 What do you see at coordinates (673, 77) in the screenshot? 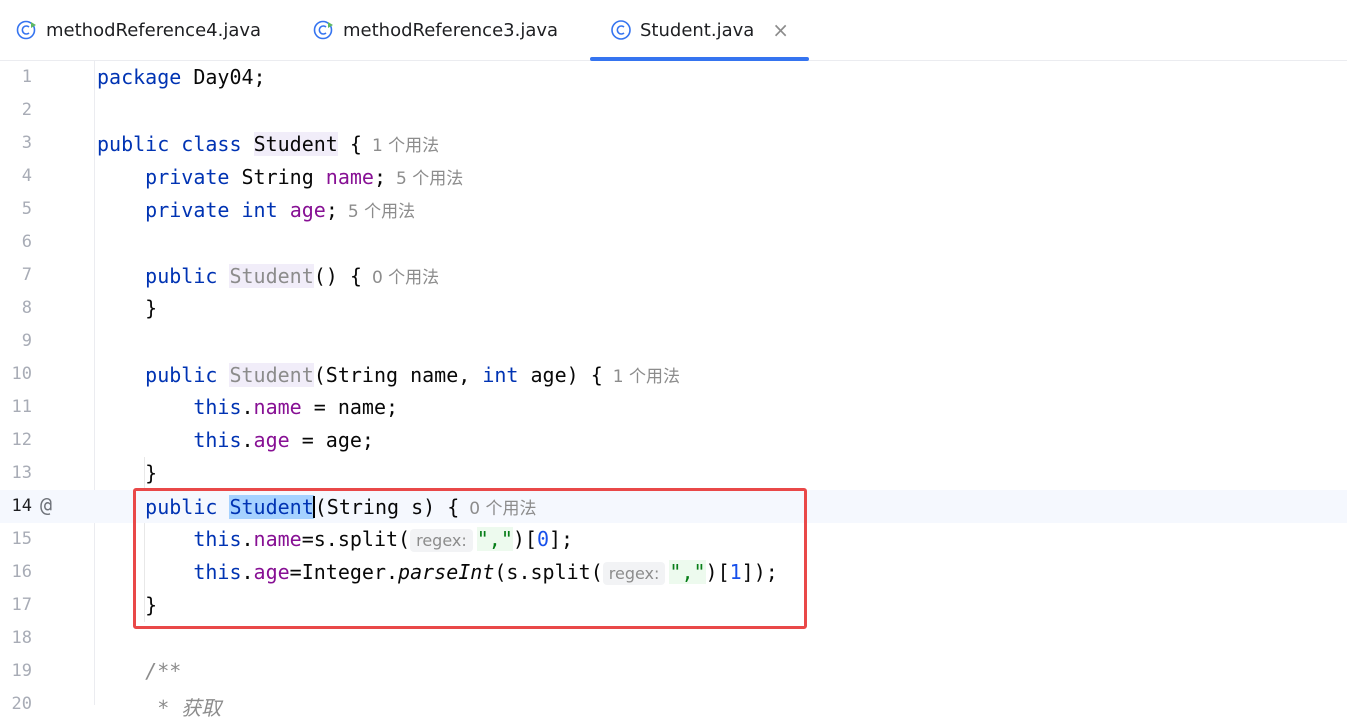
I see `code-line: 1 package Day04;` at bounding box center [673, 77].